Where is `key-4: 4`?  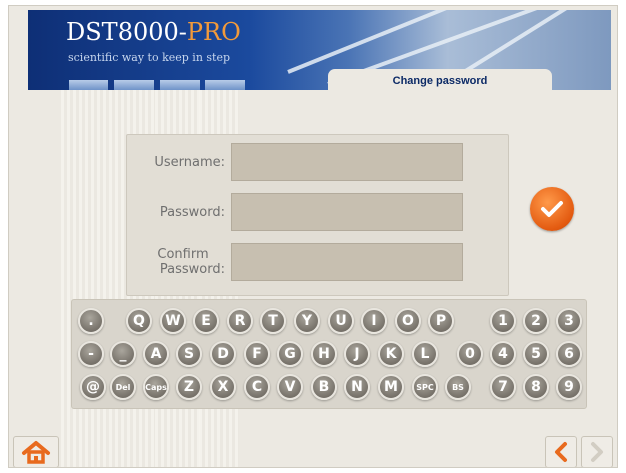 key-4: 4 is located at coordinates (503, 354).